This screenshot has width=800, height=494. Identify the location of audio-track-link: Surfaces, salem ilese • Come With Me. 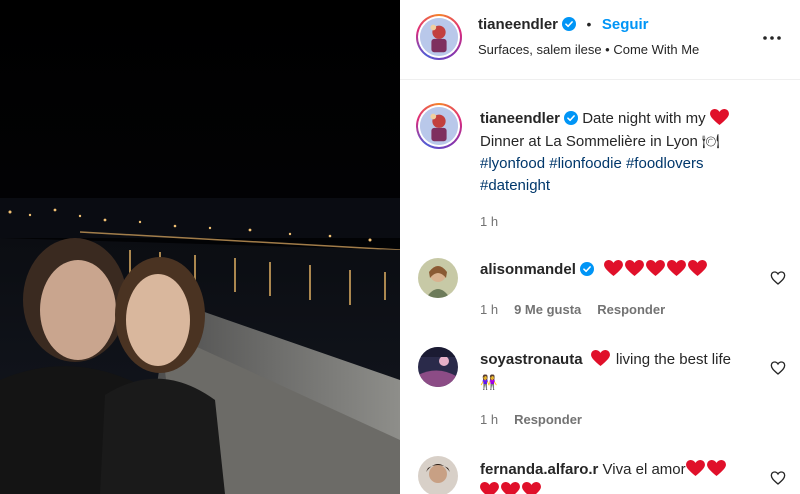
(588, 49).